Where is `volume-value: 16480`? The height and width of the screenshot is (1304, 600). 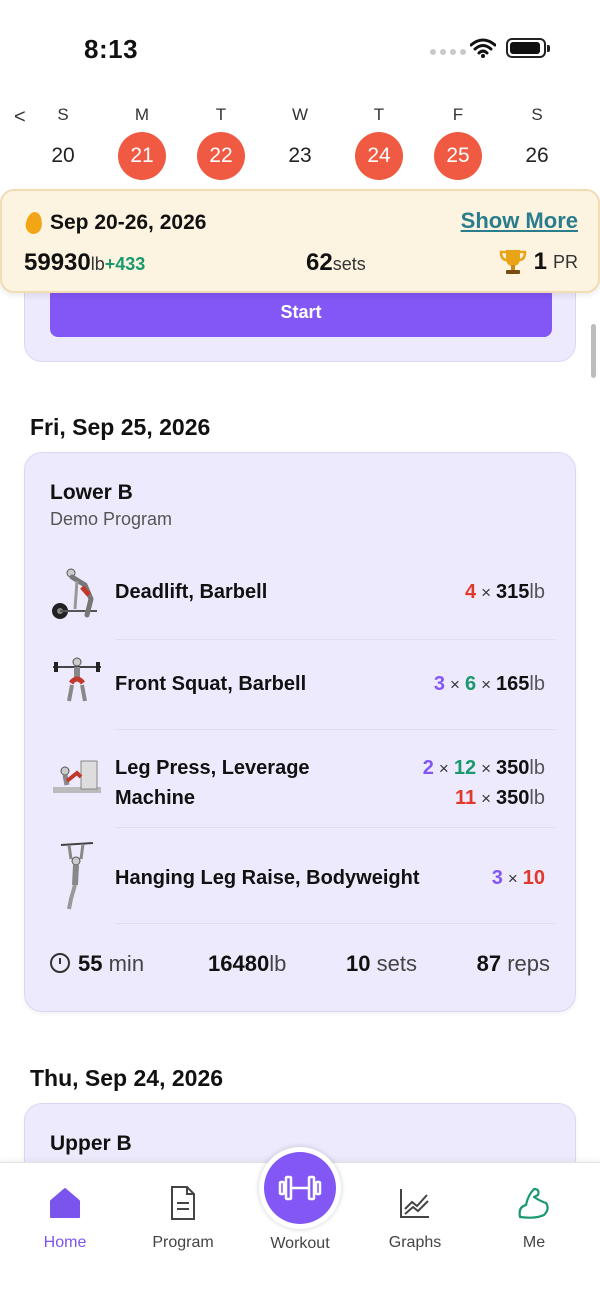 volume-value: 16480 is located at coordinates (239, 963).